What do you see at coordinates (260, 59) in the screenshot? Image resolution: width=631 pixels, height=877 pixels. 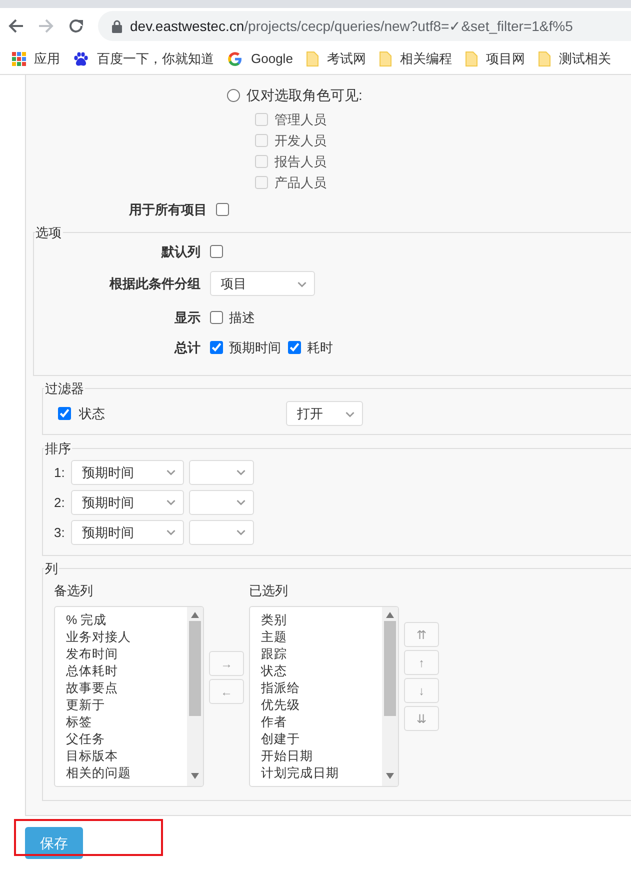 I see `bookmark-item: Google` at bounding box center [260, 59].